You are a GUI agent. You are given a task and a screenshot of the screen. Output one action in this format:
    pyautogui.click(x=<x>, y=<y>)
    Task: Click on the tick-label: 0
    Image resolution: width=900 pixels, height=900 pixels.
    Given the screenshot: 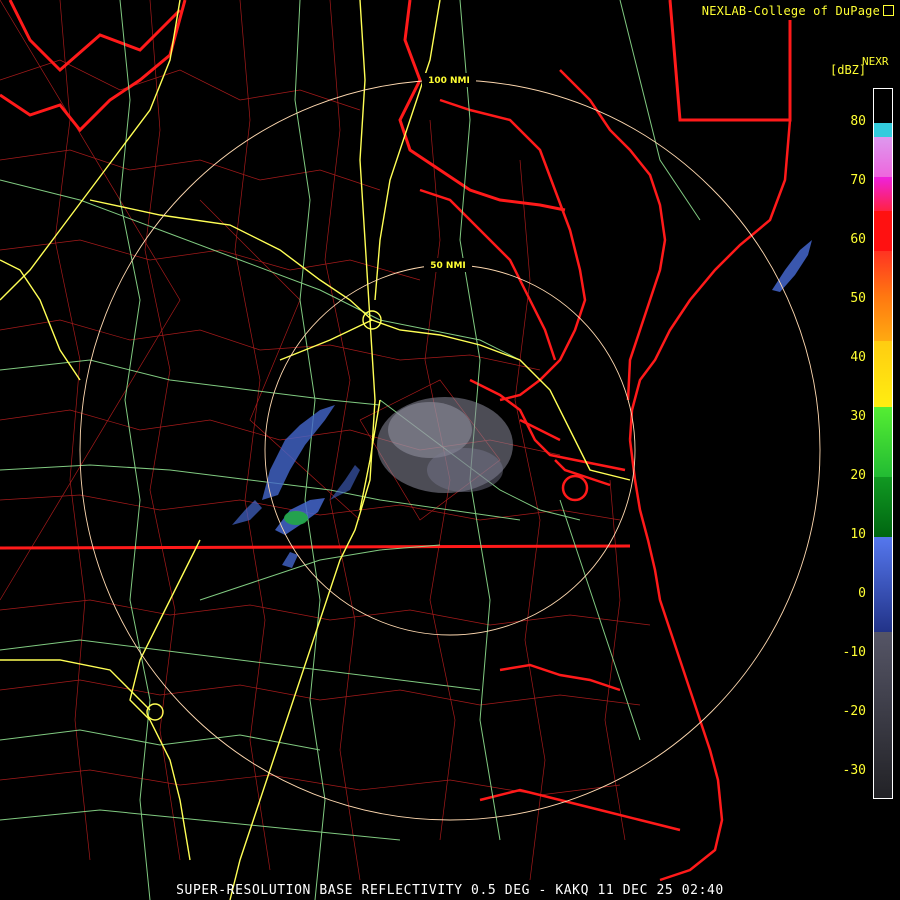 What is the action you would take?
    pyautogui.click(x=862, y=593)
    